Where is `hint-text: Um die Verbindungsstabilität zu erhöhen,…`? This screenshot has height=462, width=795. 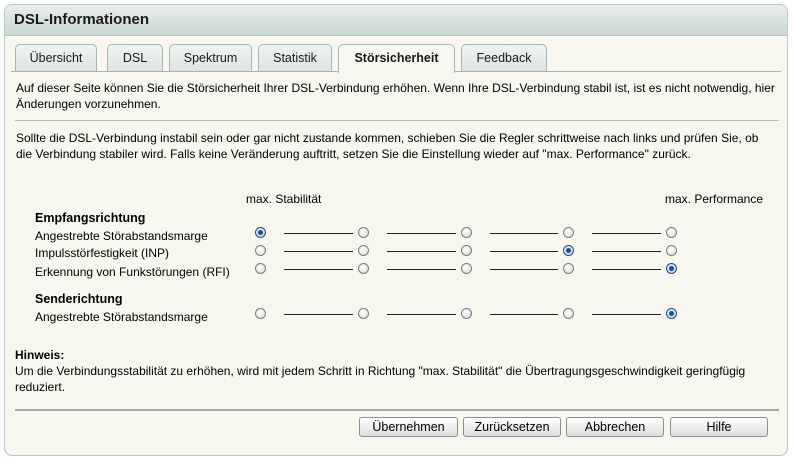
hint-text: Um die Verbindungsstabilität zu erhöhen,… is located at coordinates (380, 379).